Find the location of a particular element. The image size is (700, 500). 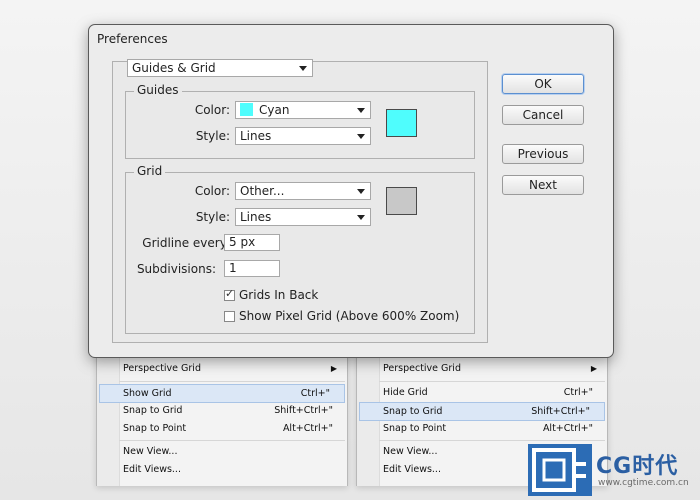

section-select: Guides & Grid is located at coordinates (220, 68).